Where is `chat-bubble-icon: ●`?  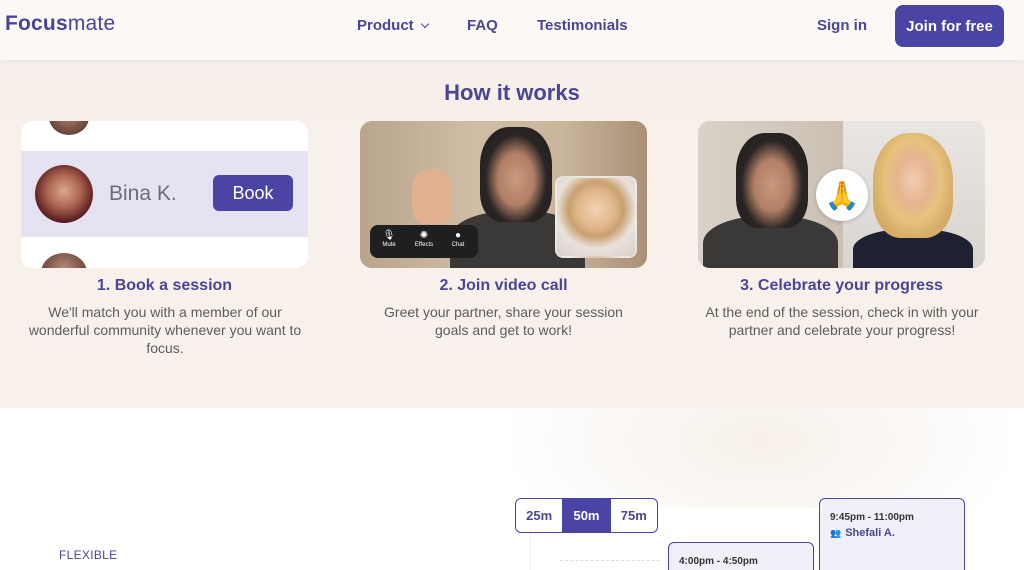
chat-bubble-icon: ● is located at coordinates (458, 235).